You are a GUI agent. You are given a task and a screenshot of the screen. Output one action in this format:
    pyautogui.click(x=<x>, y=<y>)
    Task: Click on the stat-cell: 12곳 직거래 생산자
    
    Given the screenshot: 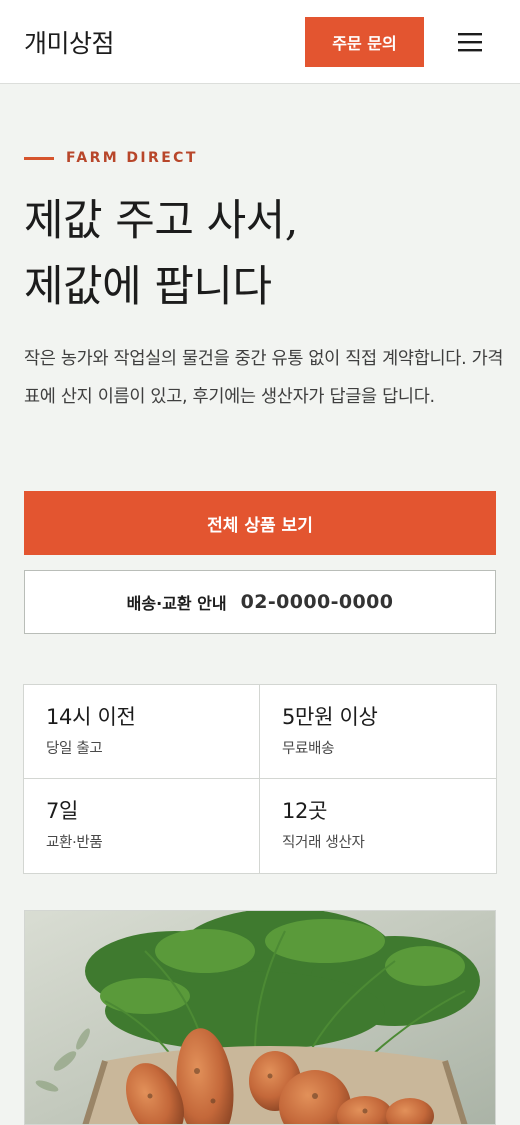 What is the action you would take?
    pyautogui.click(x=378, y=826)
    